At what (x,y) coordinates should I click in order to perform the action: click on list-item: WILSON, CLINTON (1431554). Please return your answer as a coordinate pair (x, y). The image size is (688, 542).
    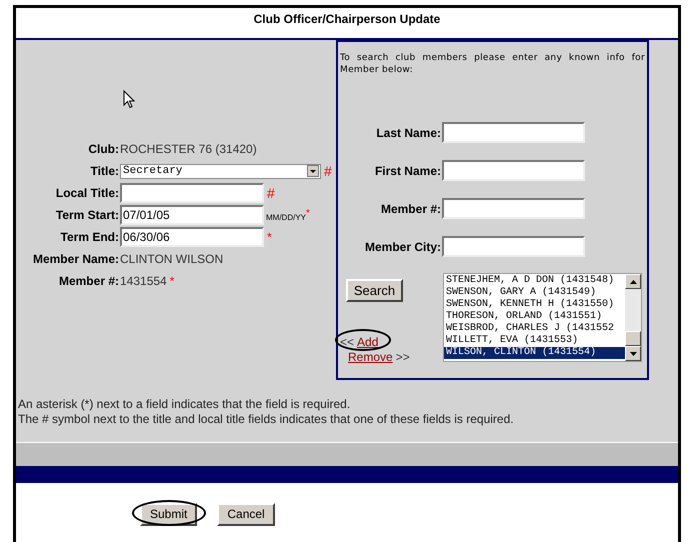
    Looking at the image, I should click on (534, 353).